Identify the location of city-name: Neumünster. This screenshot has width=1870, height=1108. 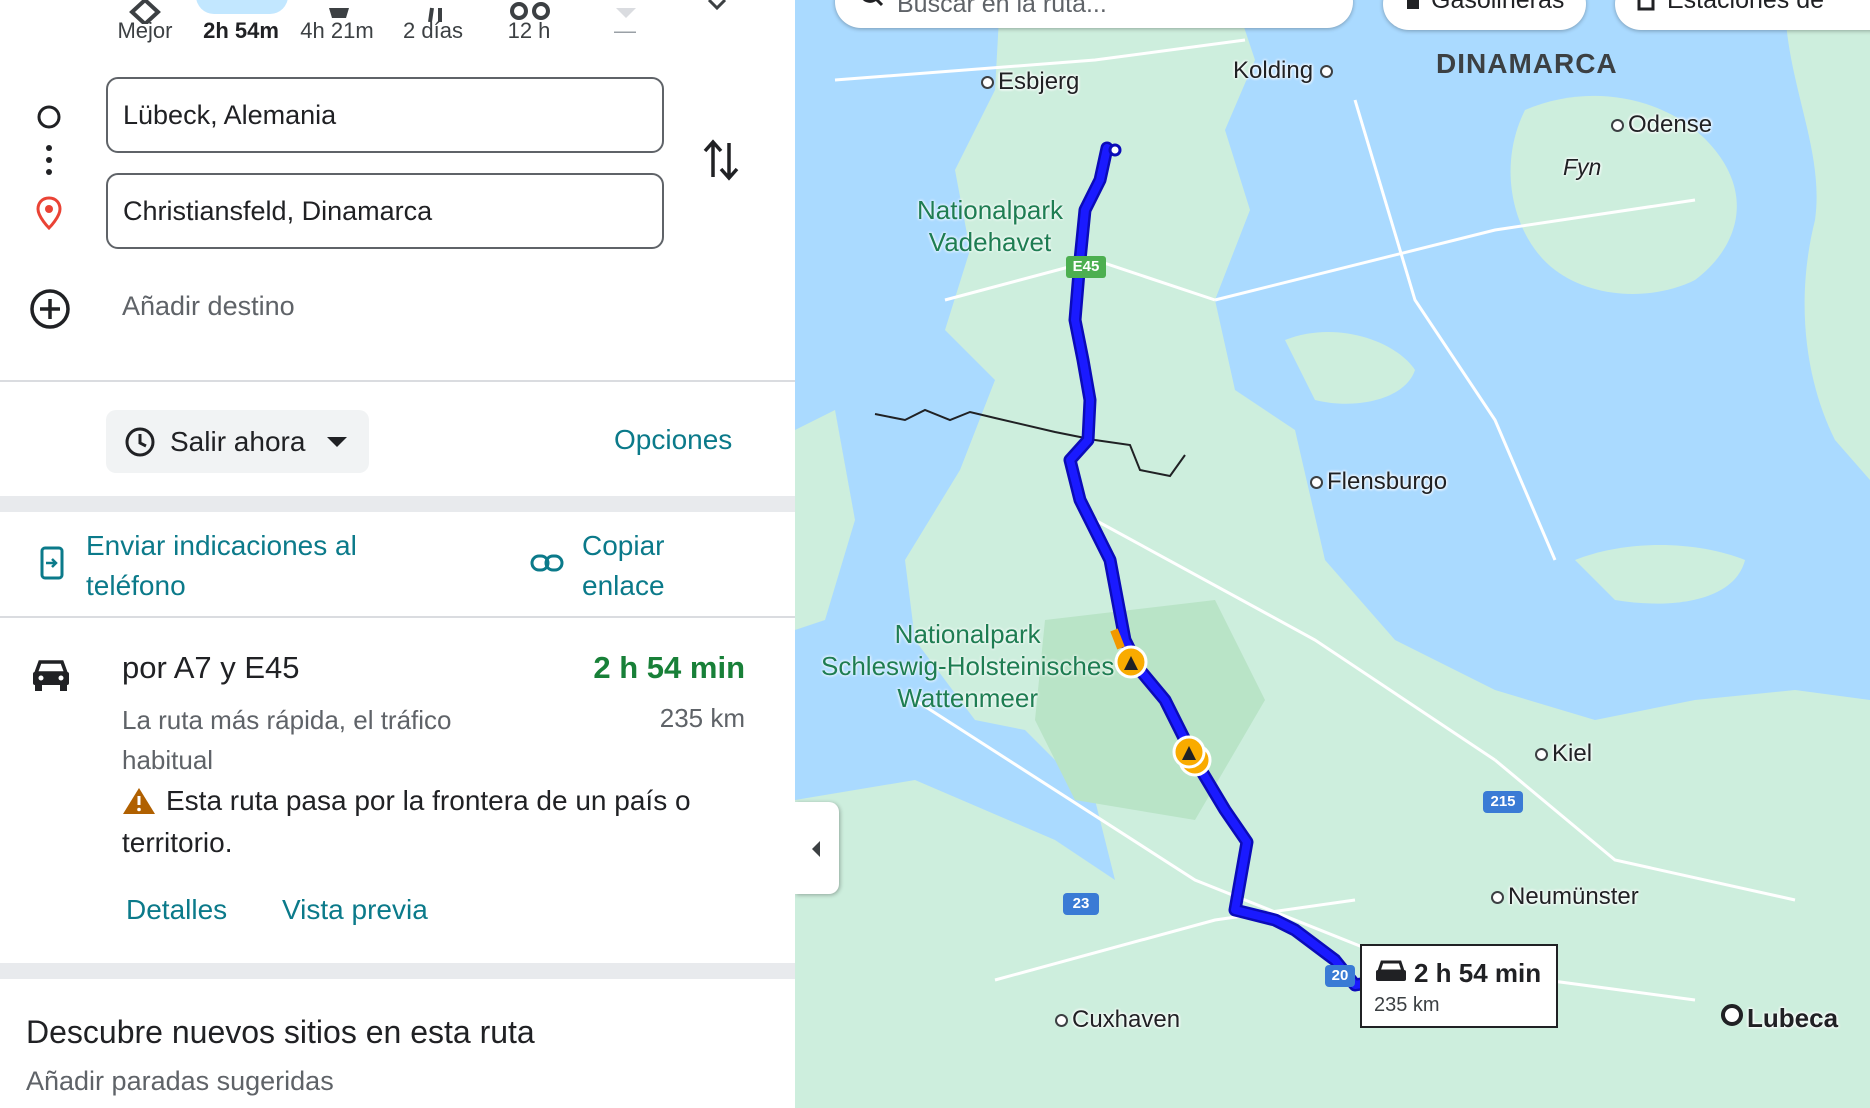
(1573, 896).